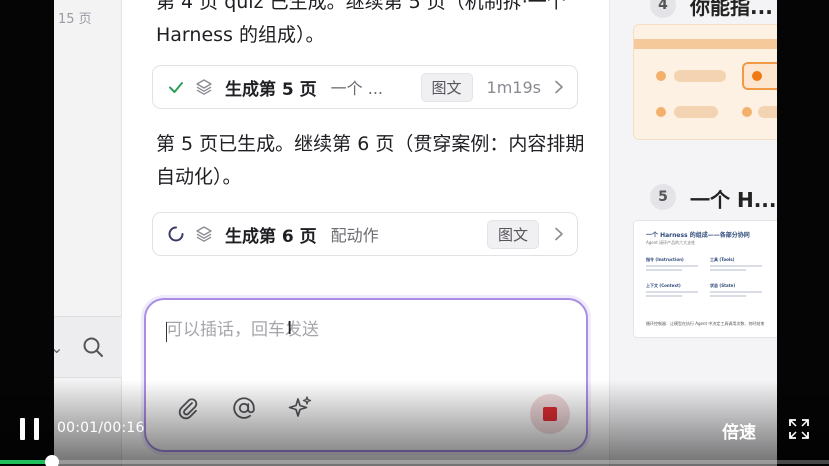  What do you see at coordinates (513, 87) in the screenshot?
I see `task-duration: 1m19s` at bounding box center [513, 87].